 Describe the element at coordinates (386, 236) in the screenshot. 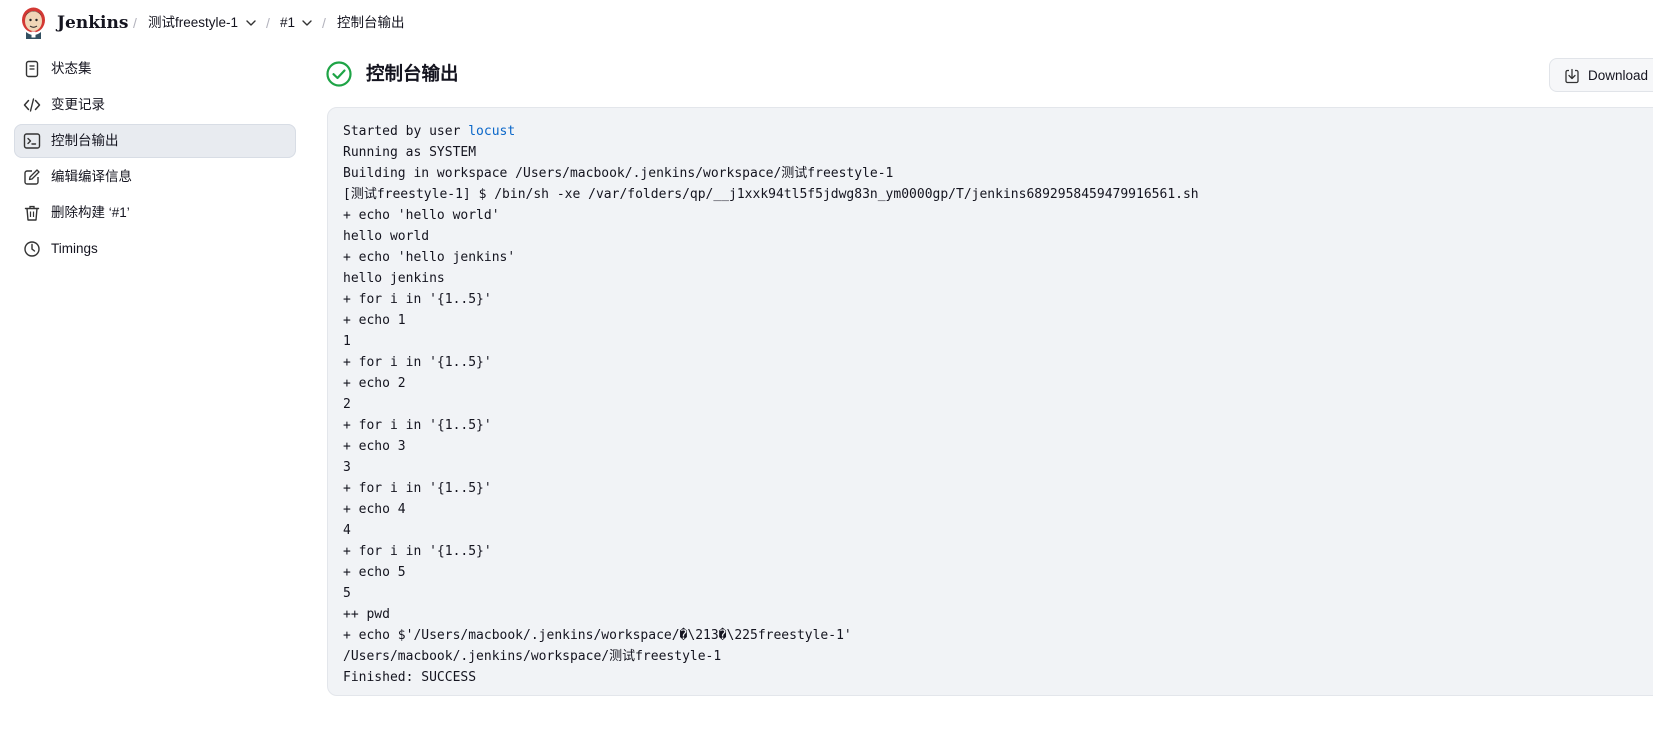

I see `console-line: hello world` at that location.